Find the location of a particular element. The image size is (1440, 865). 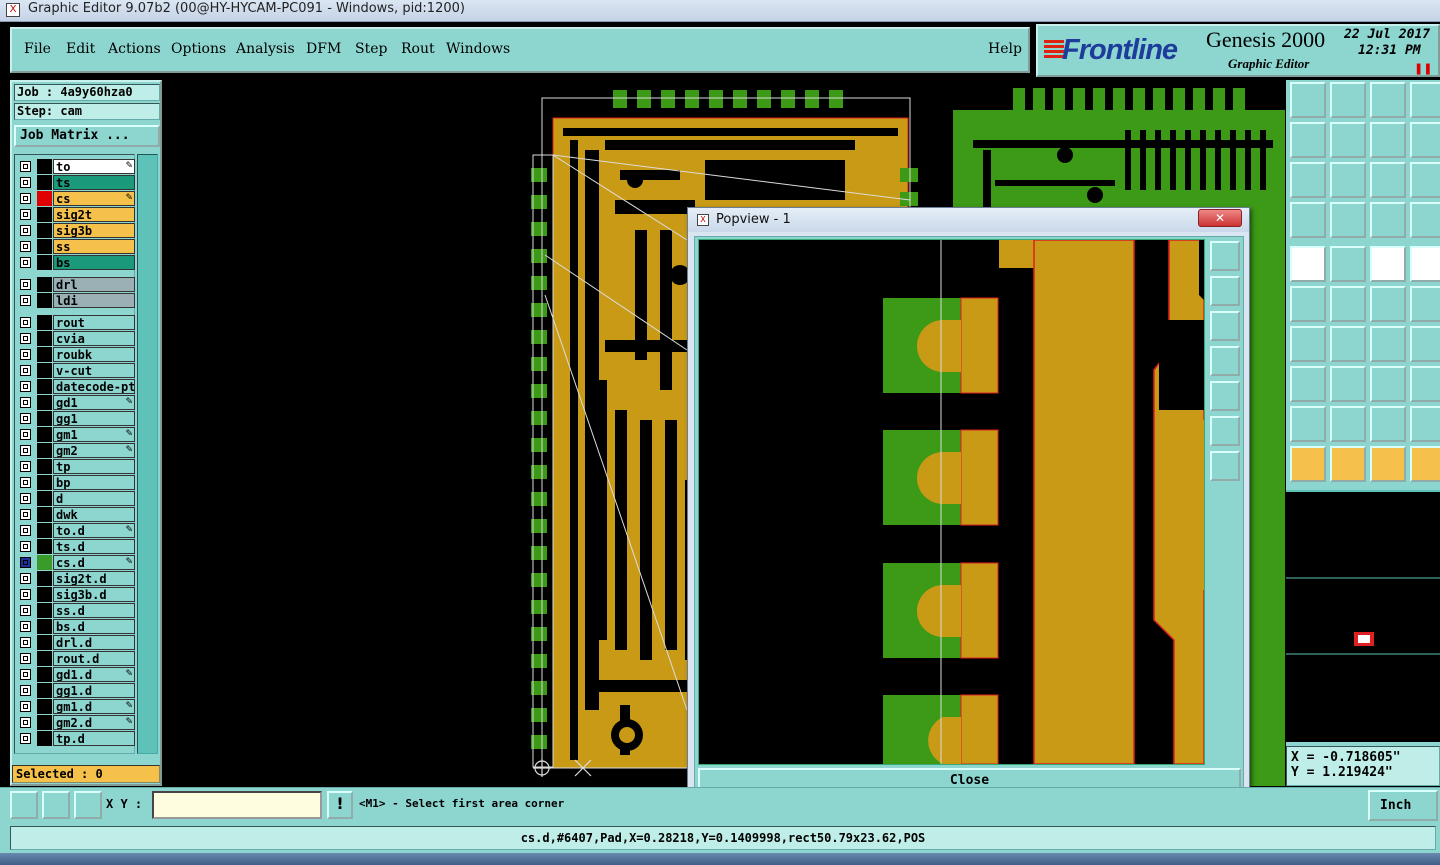

layer-name: ts is located at coordinates (94, 182).